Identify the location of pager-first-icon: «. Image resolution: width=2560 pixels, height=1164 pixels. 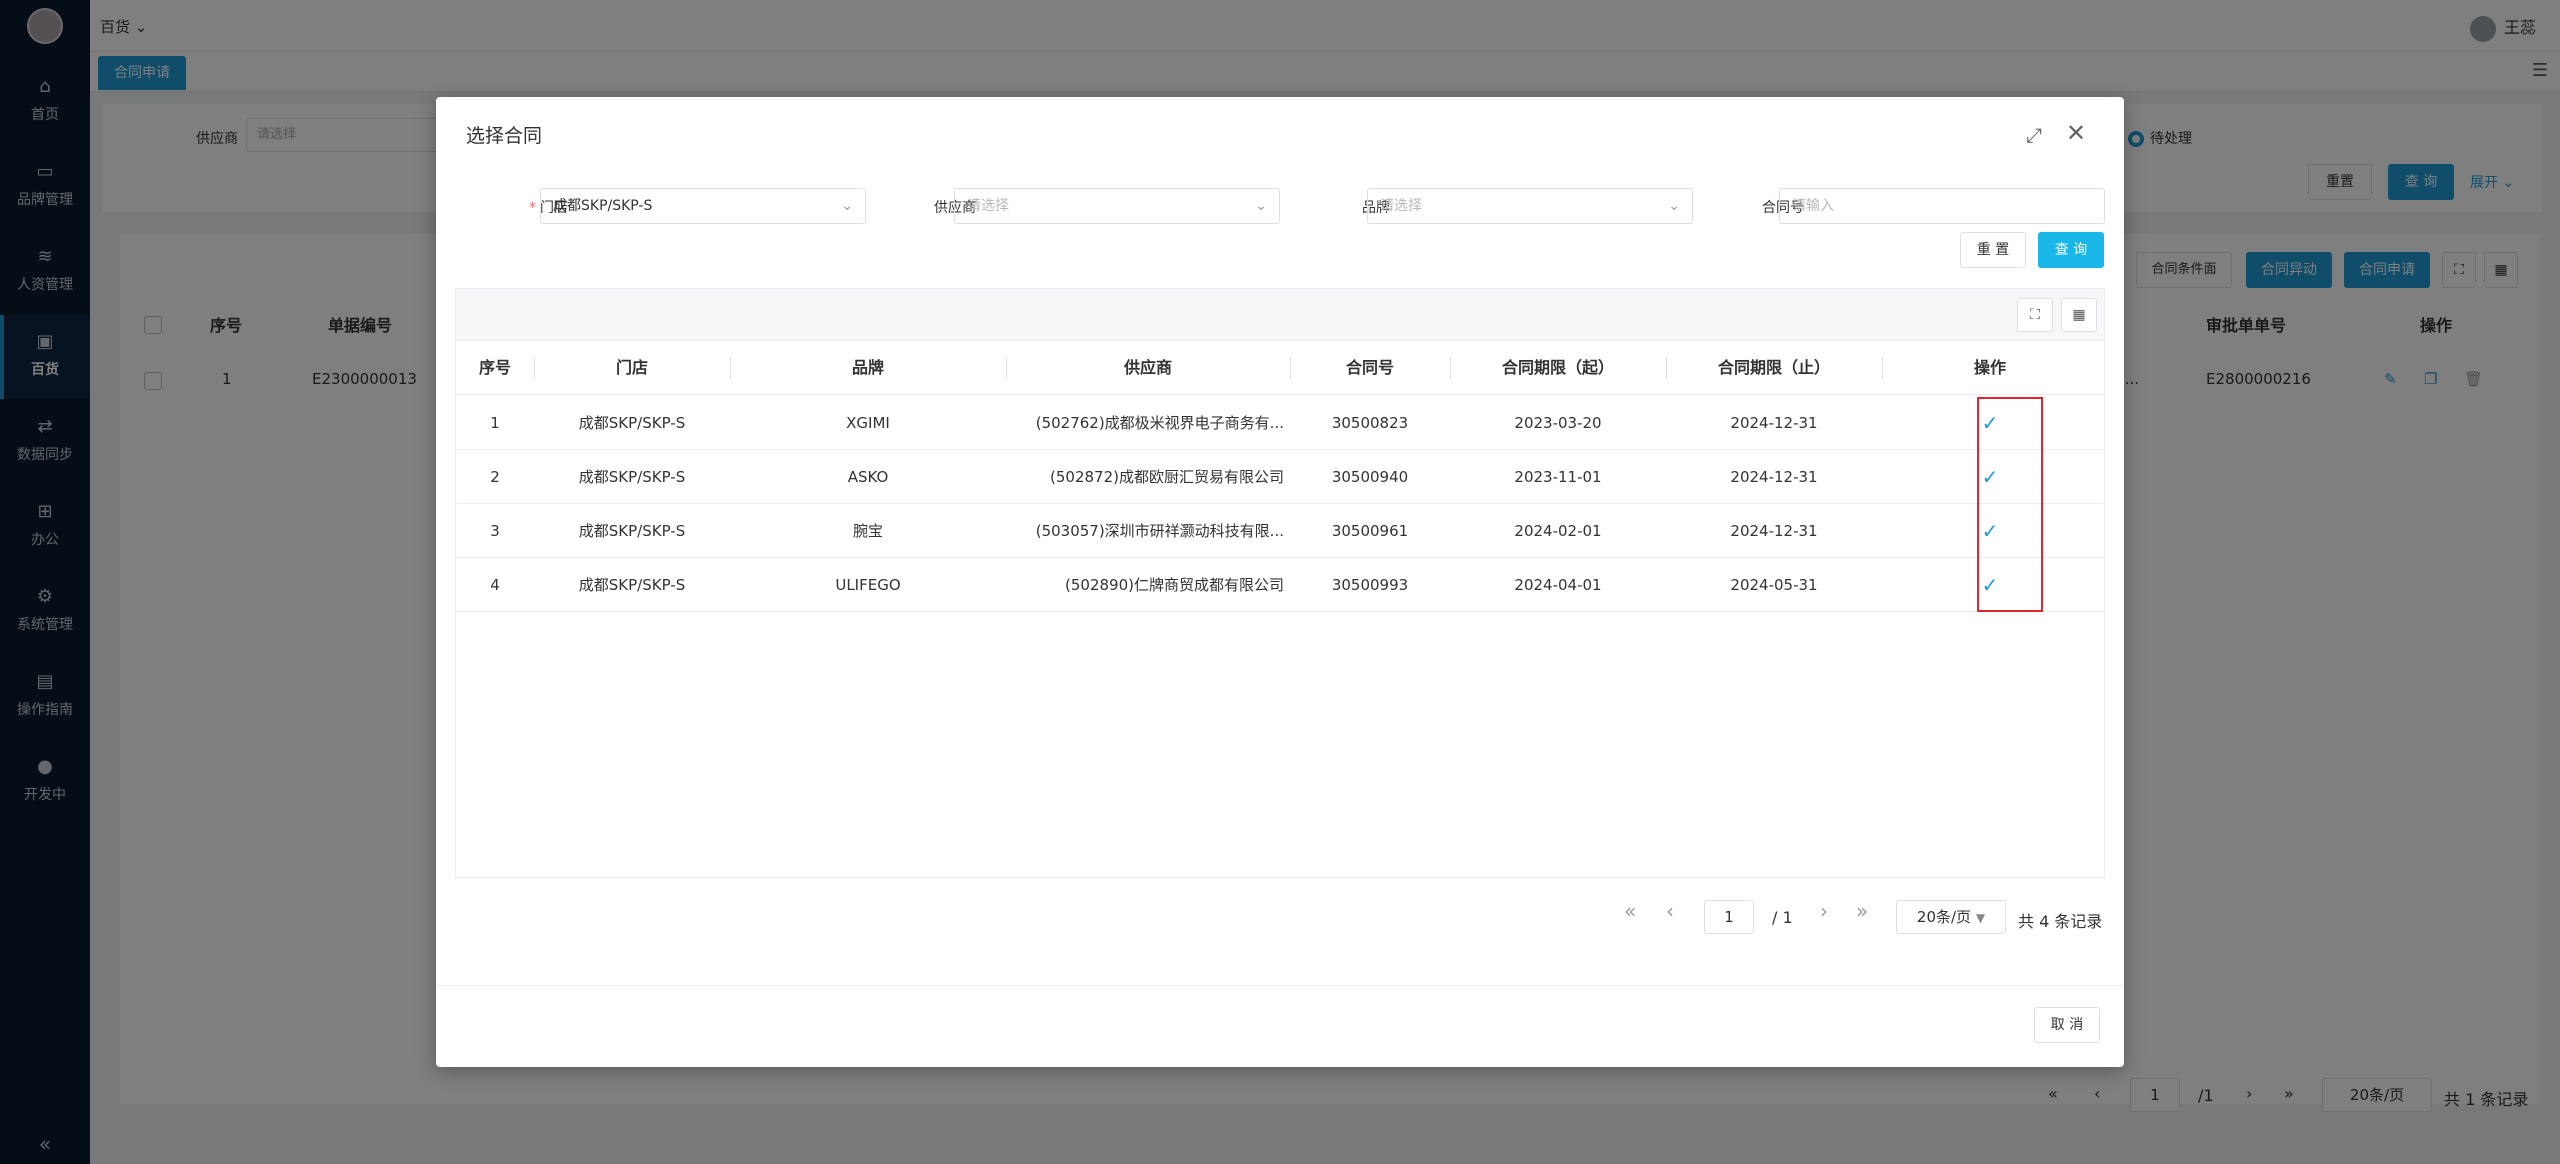
(1630, 911).